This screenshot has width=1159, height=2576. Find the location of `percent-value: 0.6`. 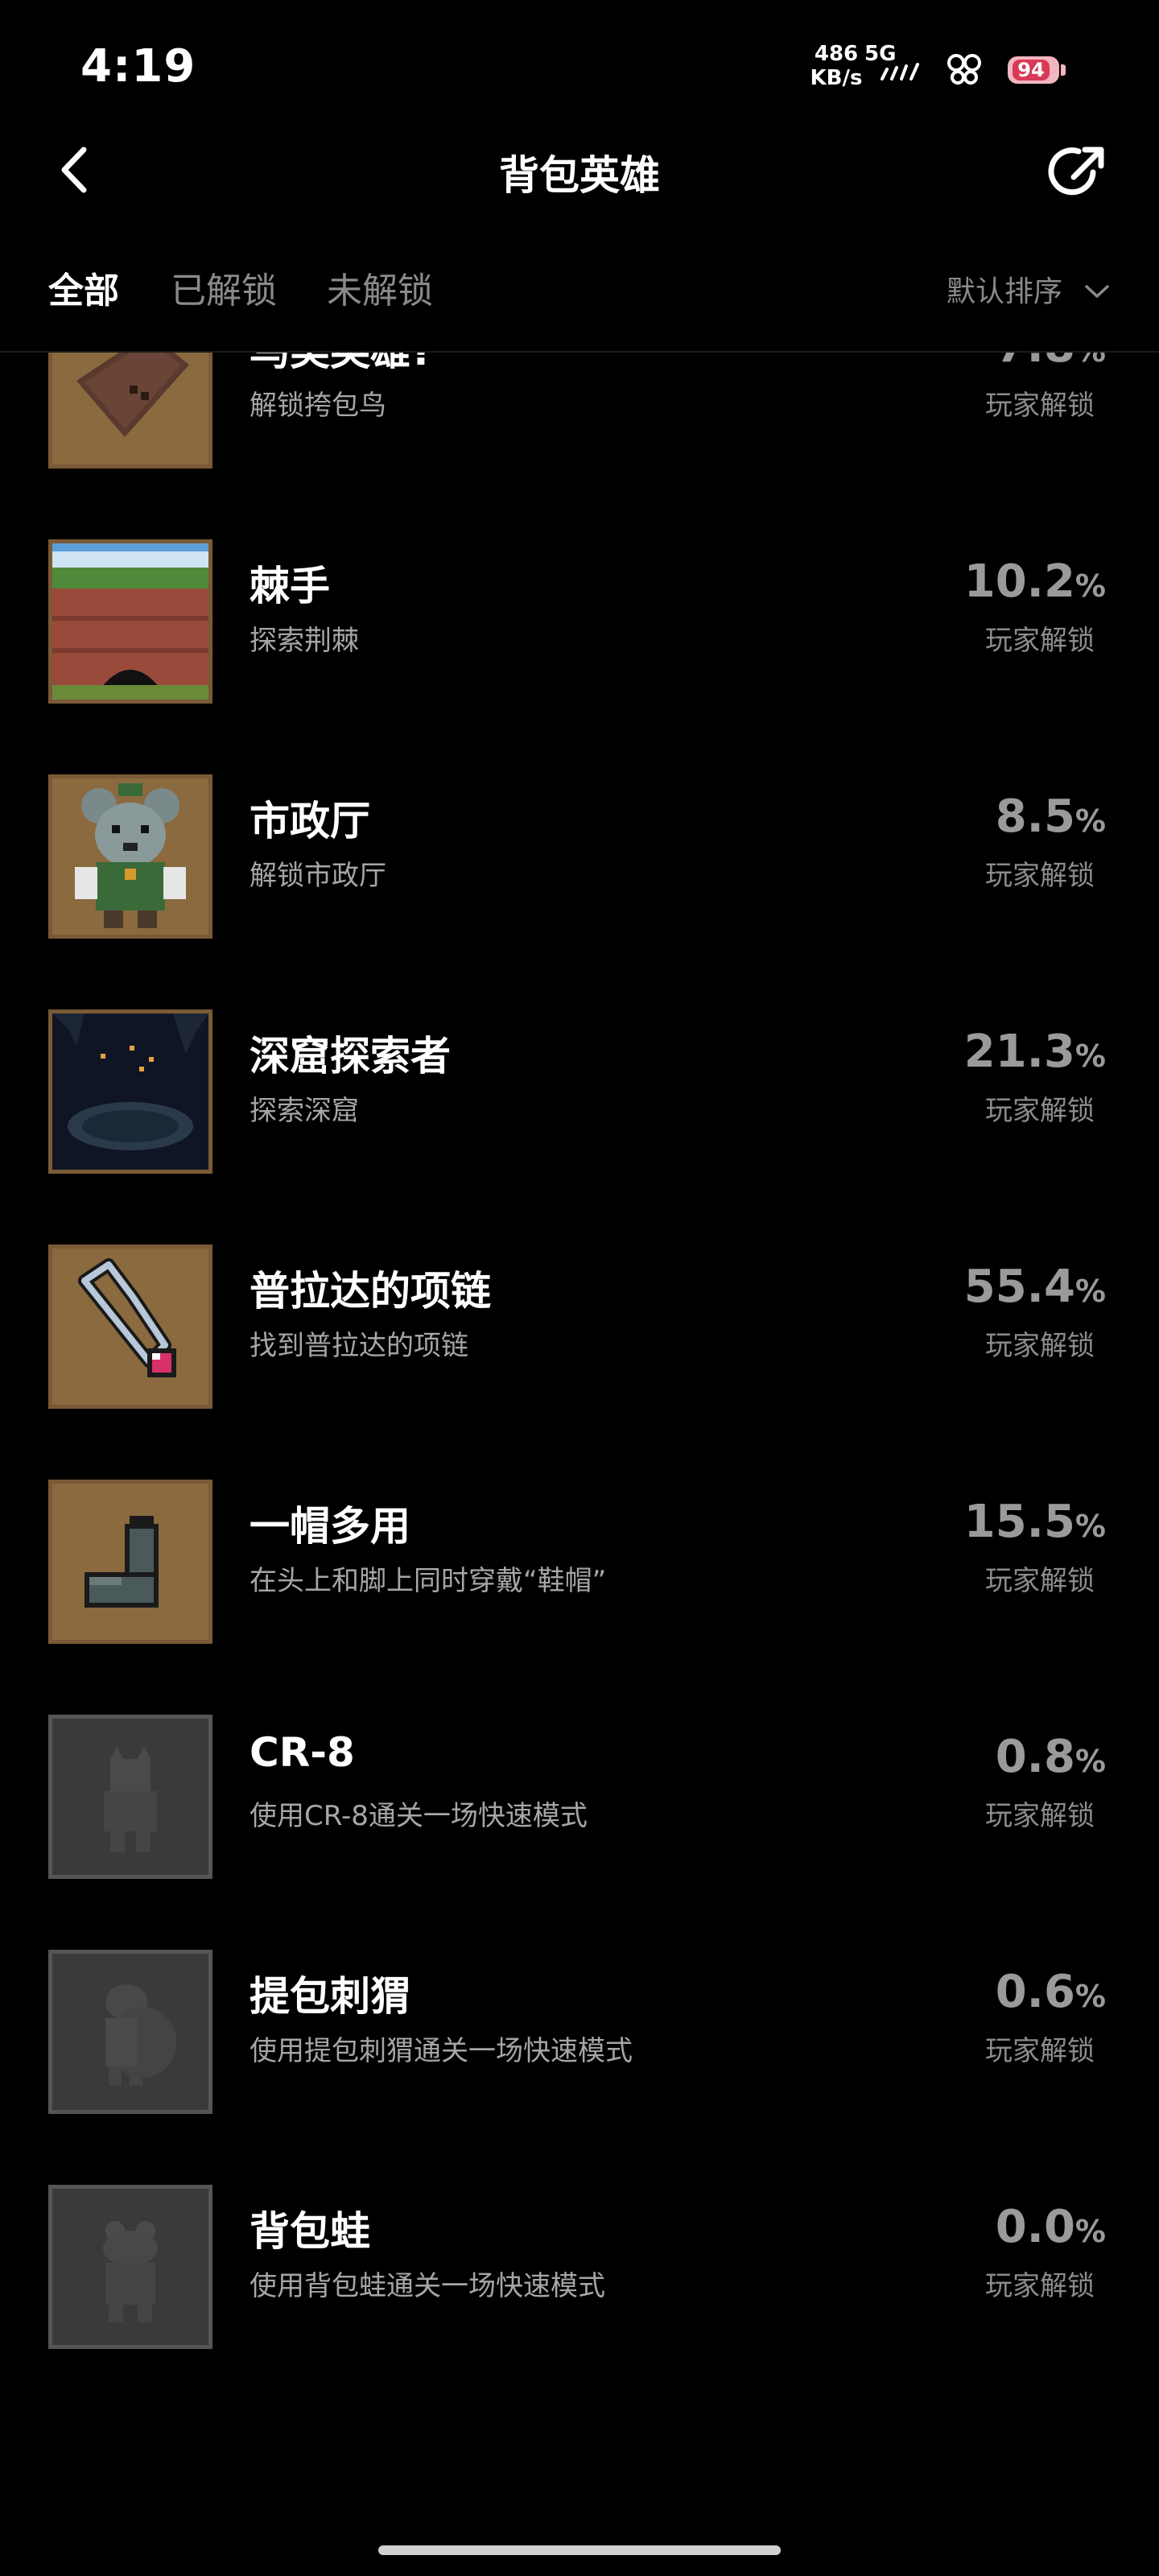

percent-value: 0.6 is located at coordinates (1035, 1992).